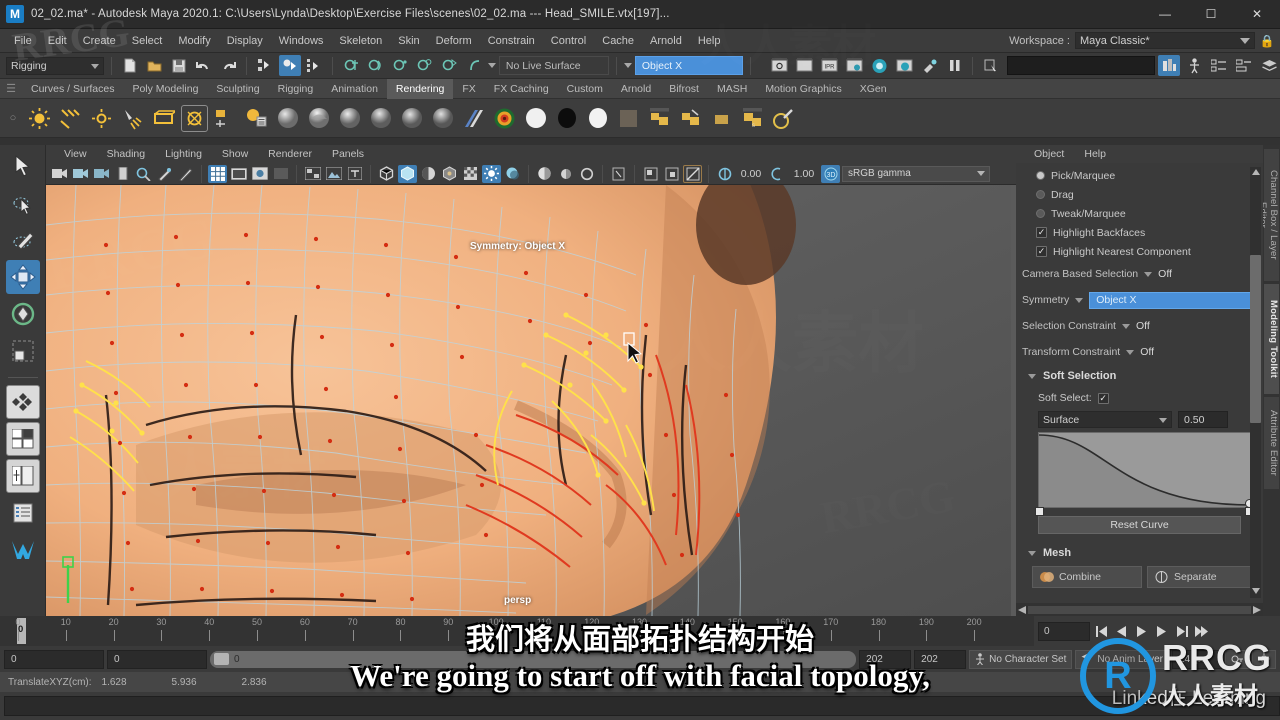  I want to click on tab-channel-box-layer-editor: Channel Box / Layer Editor, so click(1268, 215).